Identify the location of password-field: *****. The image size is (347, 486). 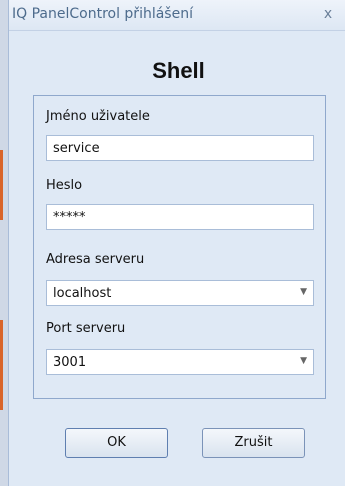
(180, 217).